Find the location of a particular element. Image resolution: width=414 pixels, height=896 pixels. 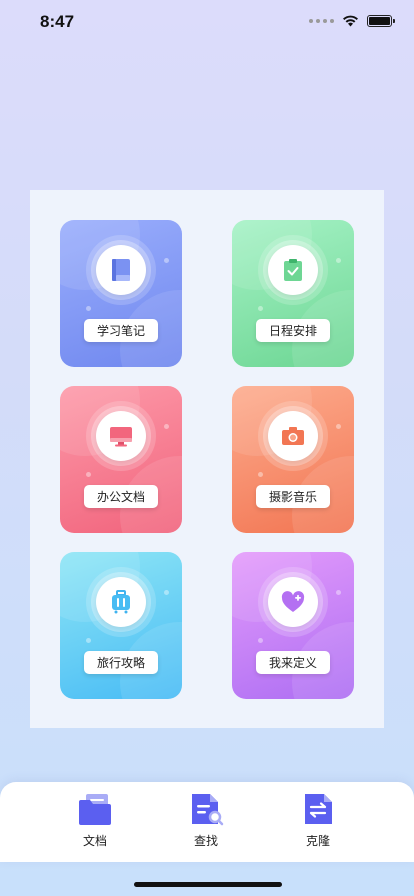

signal-dots-icon is located at coordinates (321, 21).